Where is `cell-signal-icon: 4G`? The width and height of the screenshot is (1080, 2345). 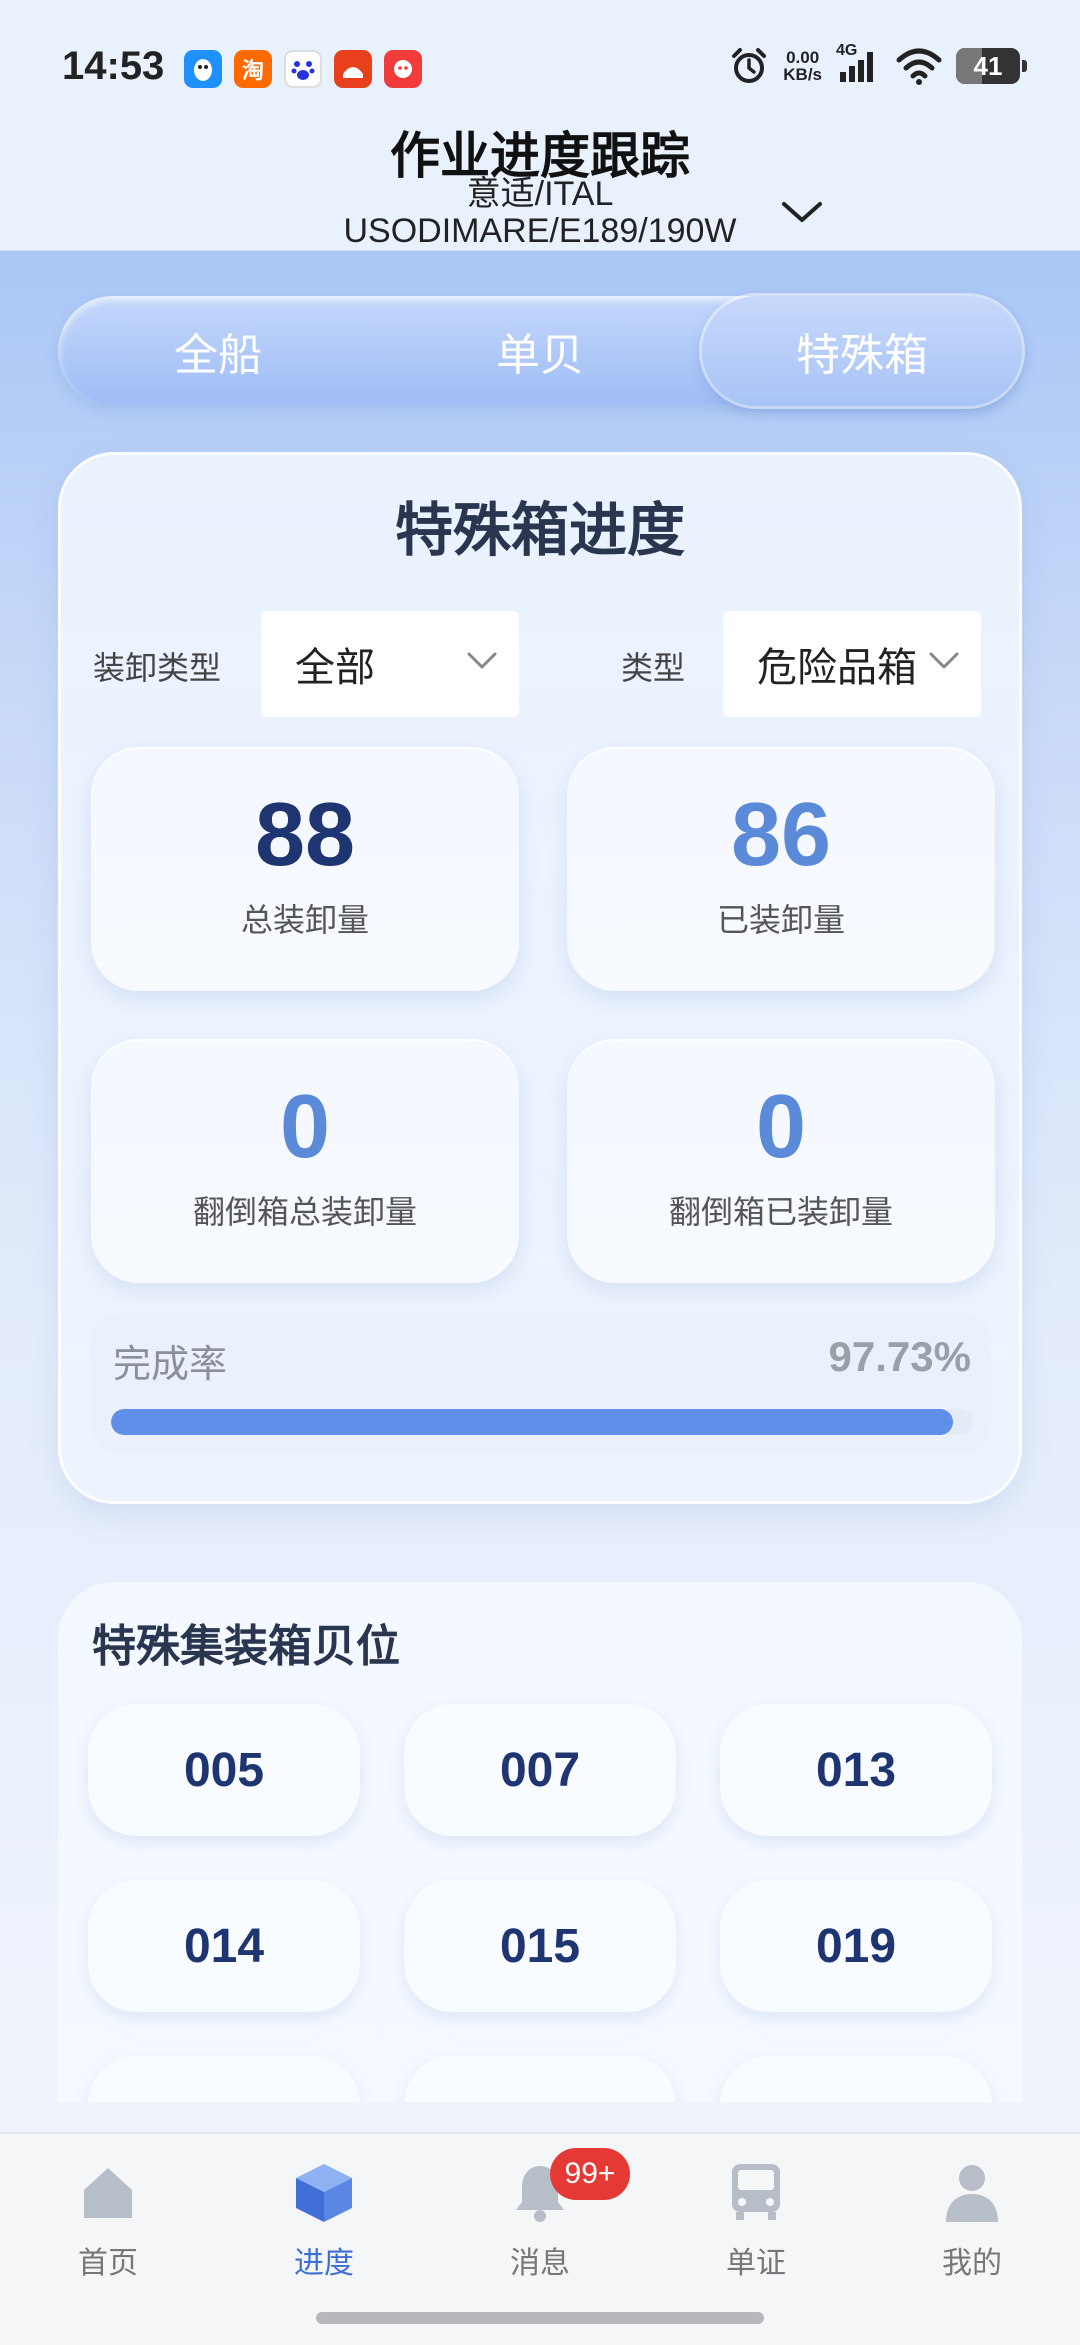
cell-signal-icon: 4G is located at coordinates (859, 64).